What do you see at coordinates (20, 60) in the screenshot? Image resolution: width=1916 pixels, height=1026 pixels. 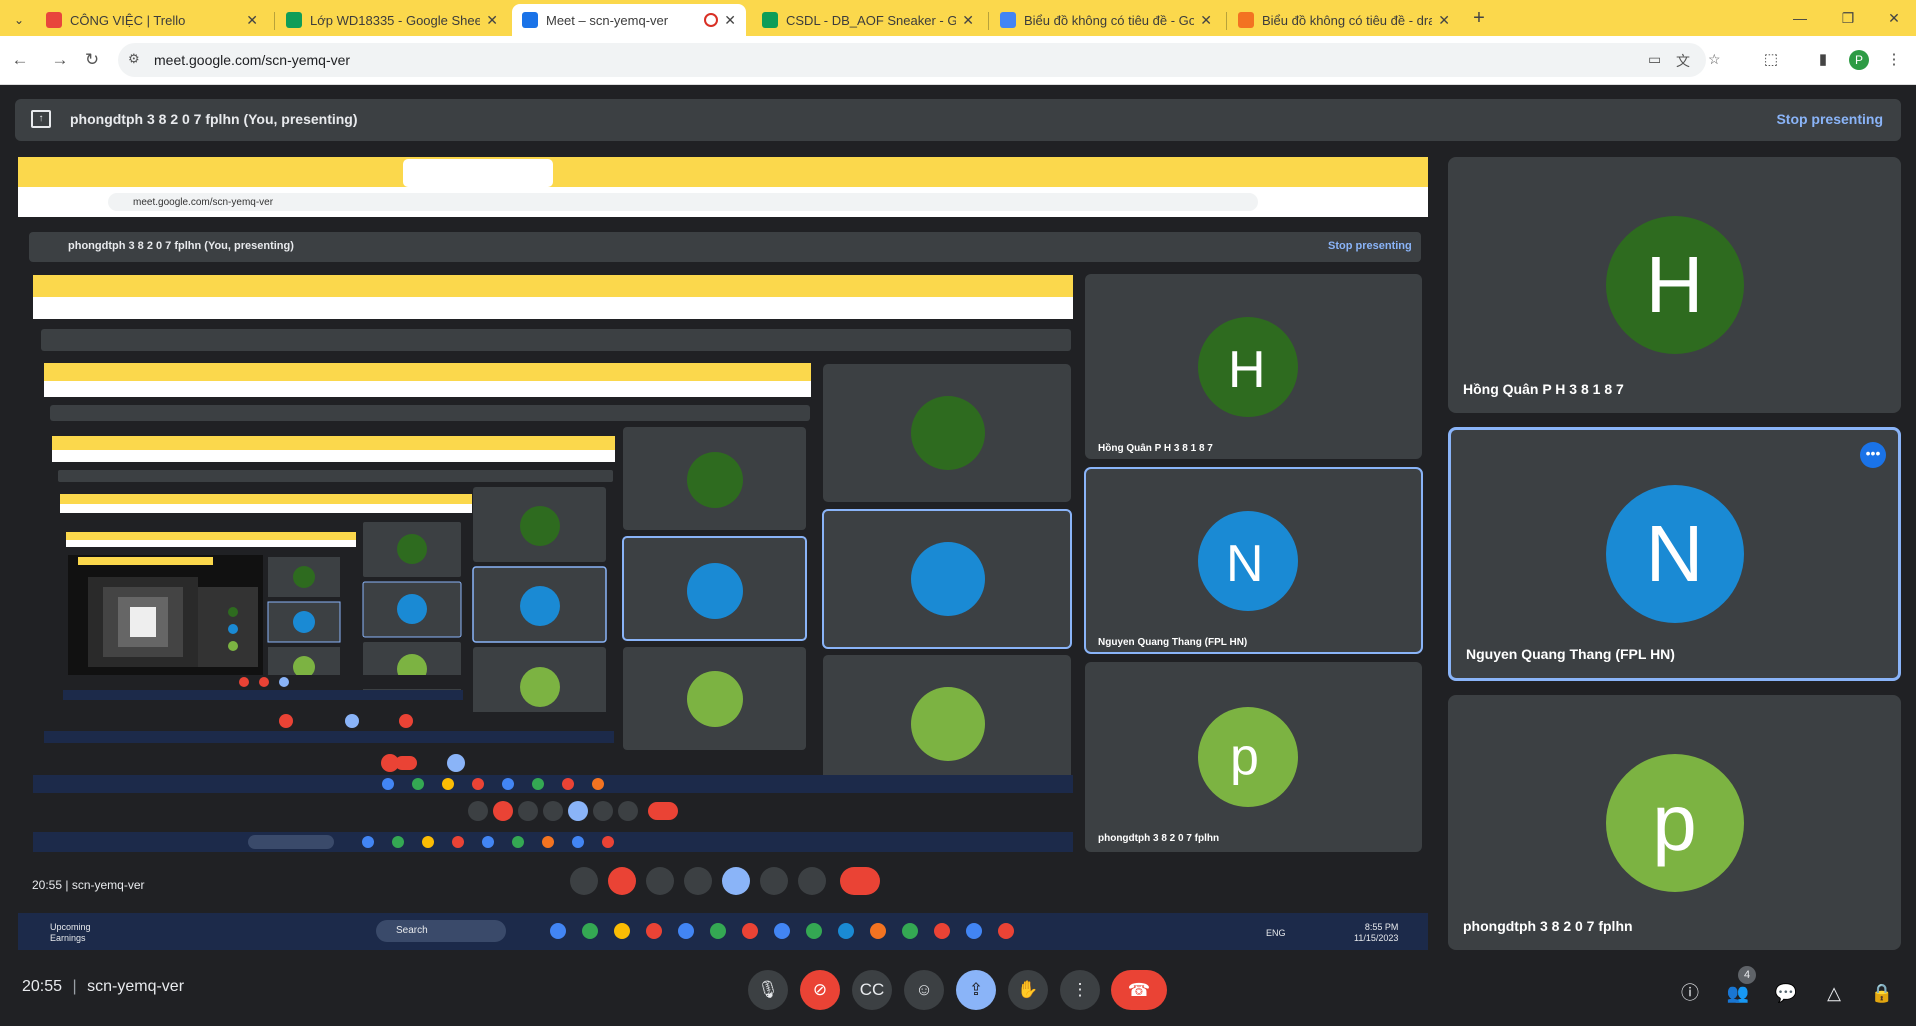 I see `back-icon: ←` at bounding box center [20, 60].